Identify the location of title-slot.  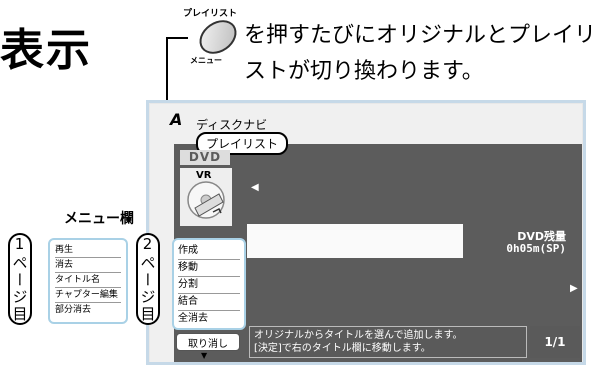
(355, 241).